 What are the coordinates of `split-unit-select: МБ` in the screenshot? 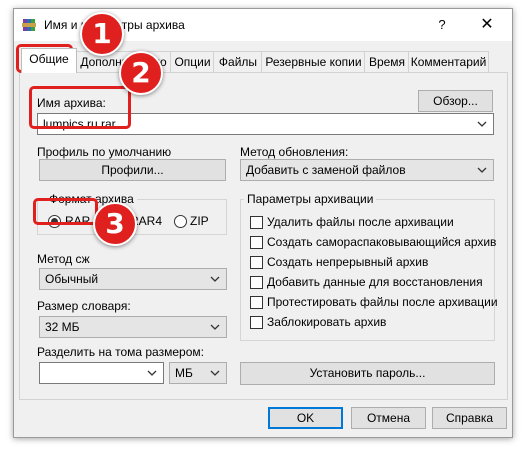 It's located at (198, 373).